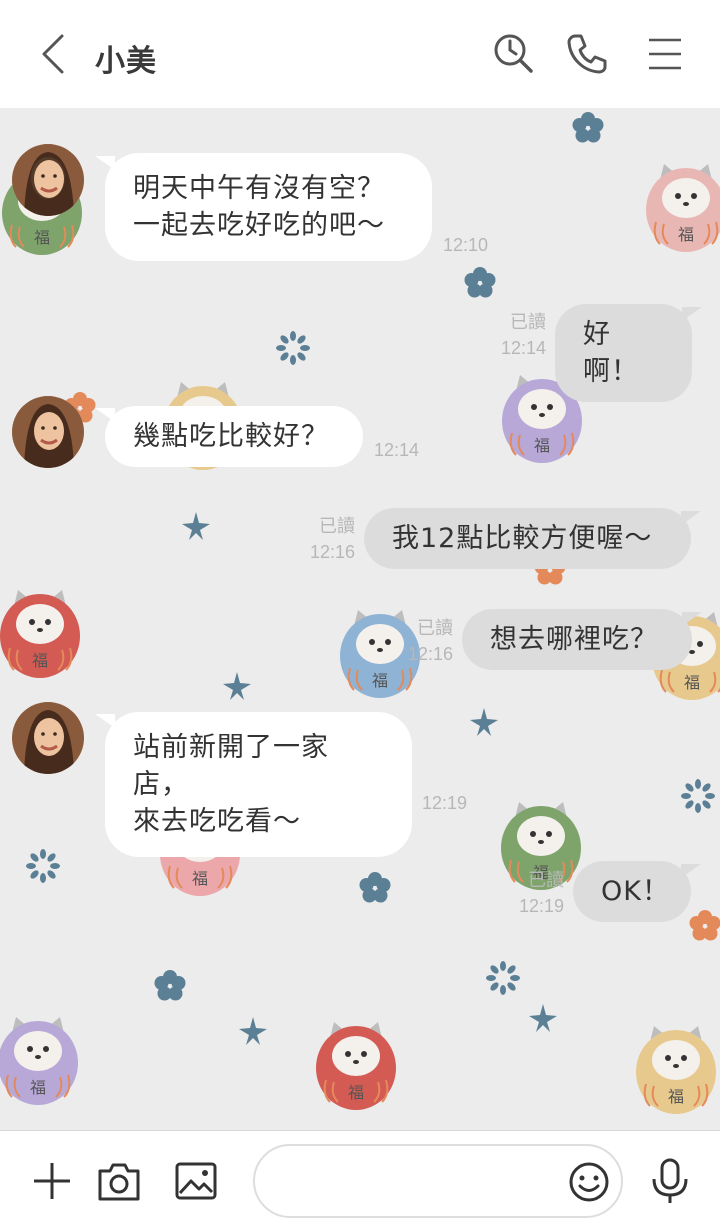 This screenshot has height=1232, width=720. I want to click on outgoing-message-bubble: 想去哪裡吃？, so click(577, 639).